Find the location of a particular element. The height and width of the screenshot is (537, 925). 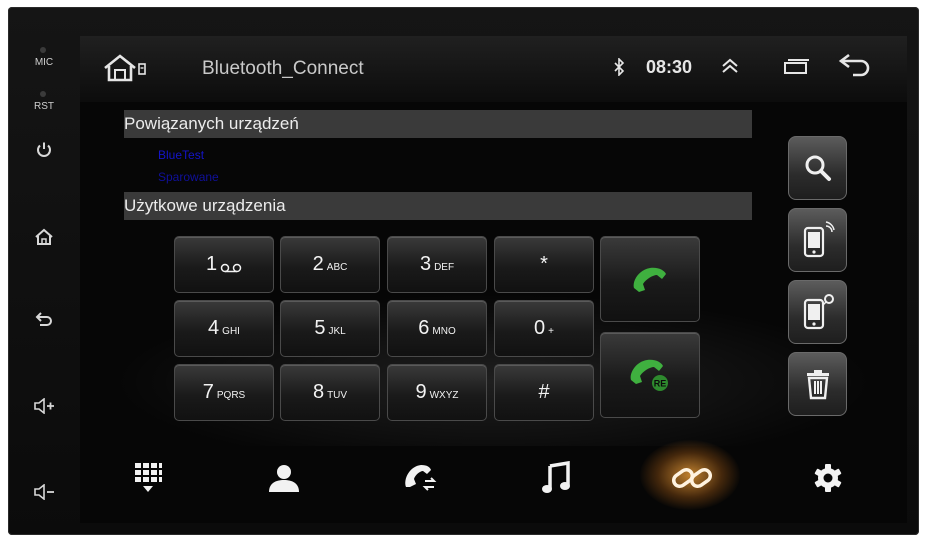

volume-up-button is located at coordinates (44, 406).